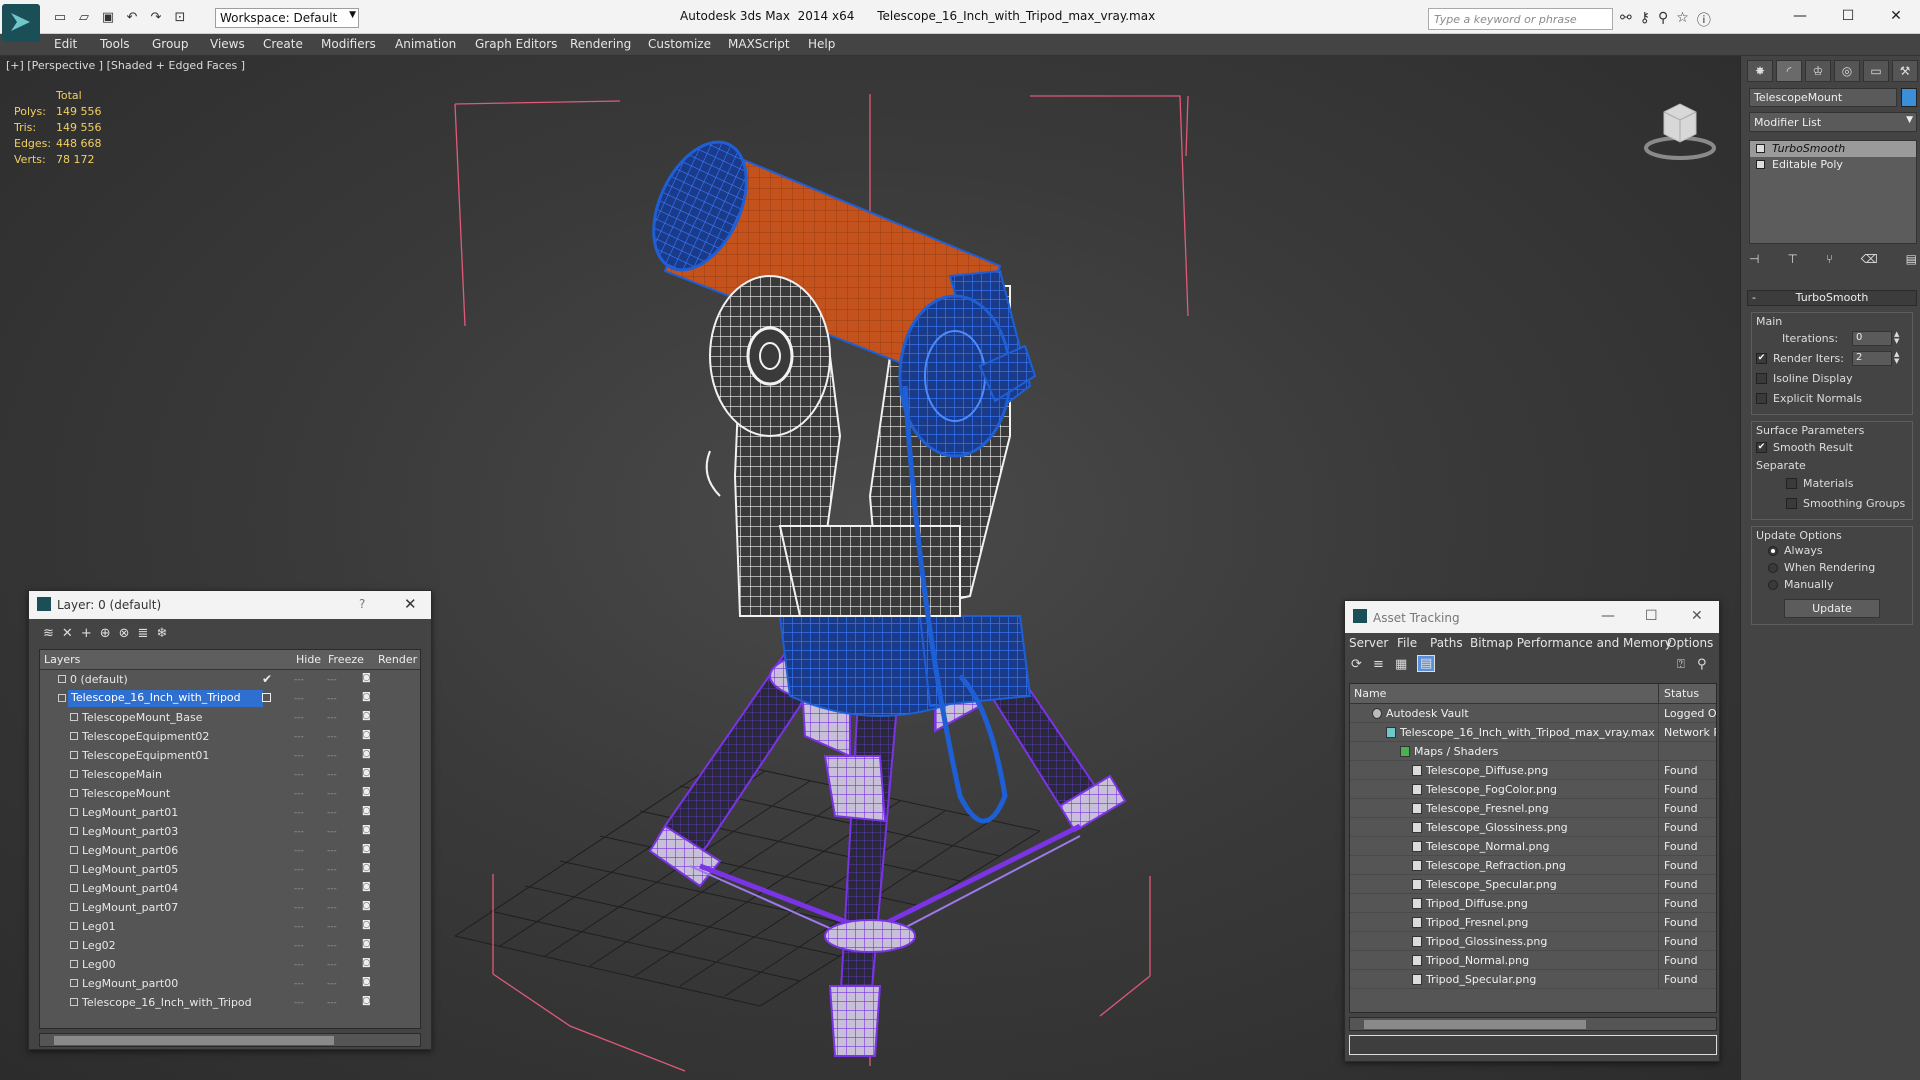  I want to click on layer-name: LegMount_part04, so click(130, 888).